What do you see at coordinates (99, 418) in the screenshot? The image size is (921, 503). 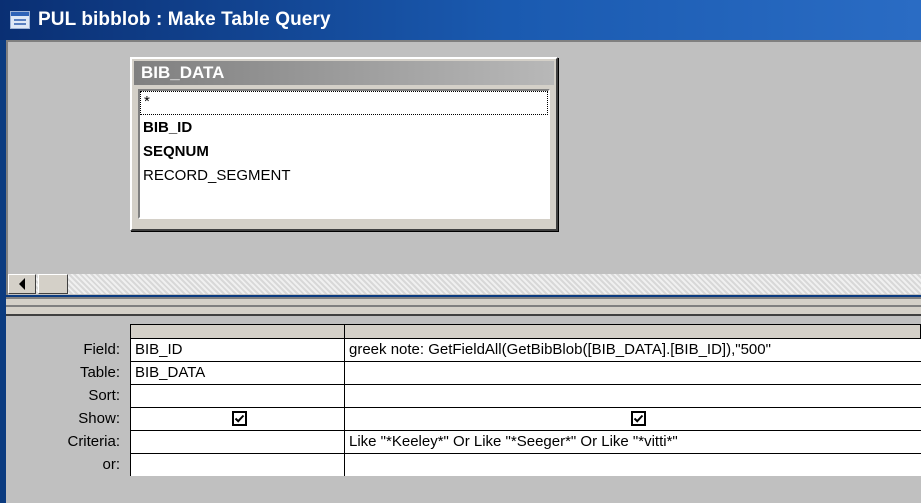 I see `row-label-show: Show:` at bounding box center [99, 418].